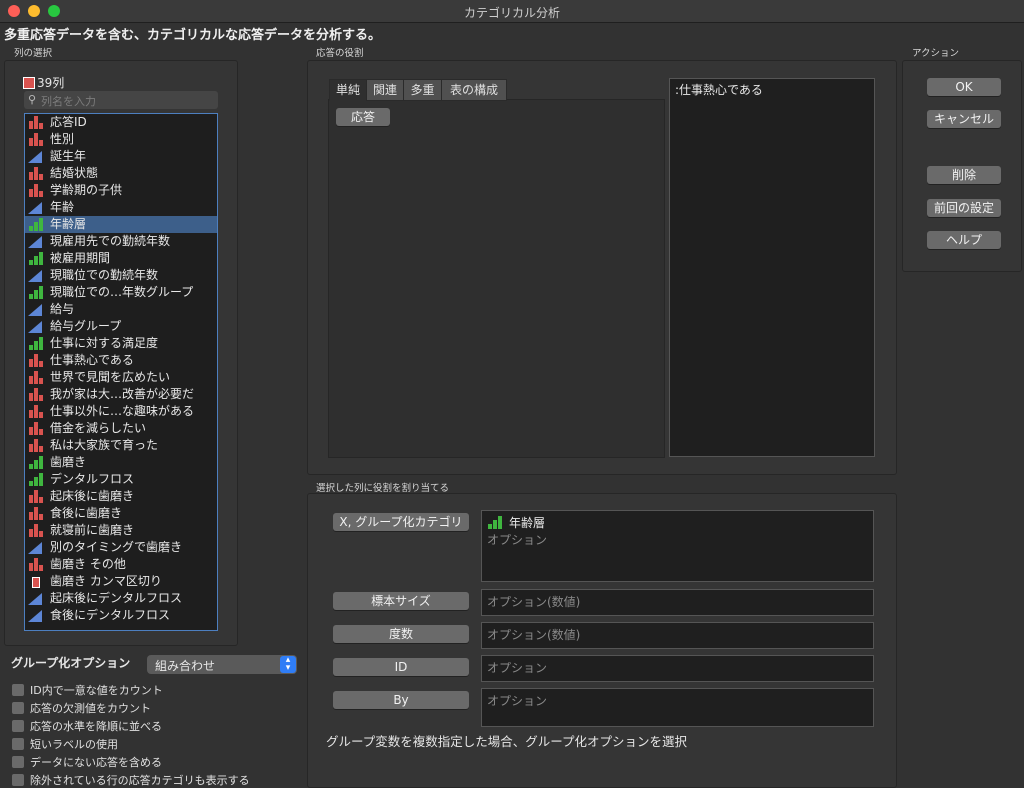 This screenshot has width=1024, height=788. I want to click on title-bar: カテゴリカル分析, so click(512, 11).